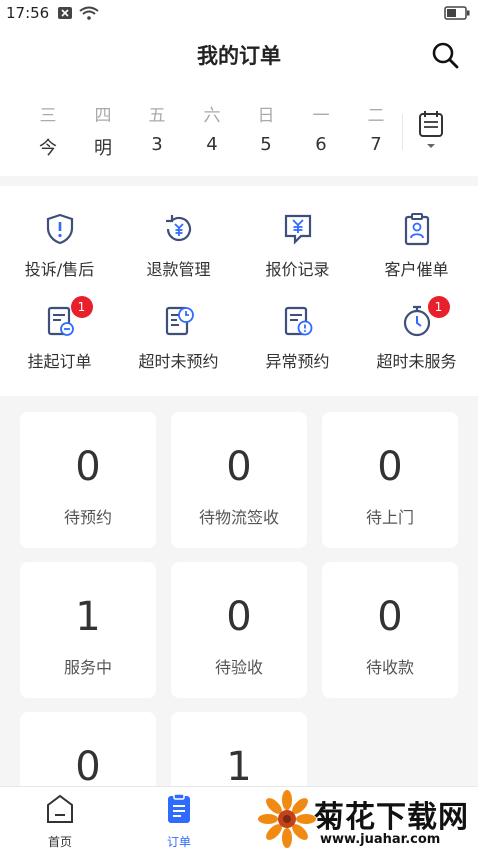 The height and width of the screenshot is (851, 478). Describe the element at coordinates (179, 321) in the screenshot. I see `timeout-booking-icon` at that location.